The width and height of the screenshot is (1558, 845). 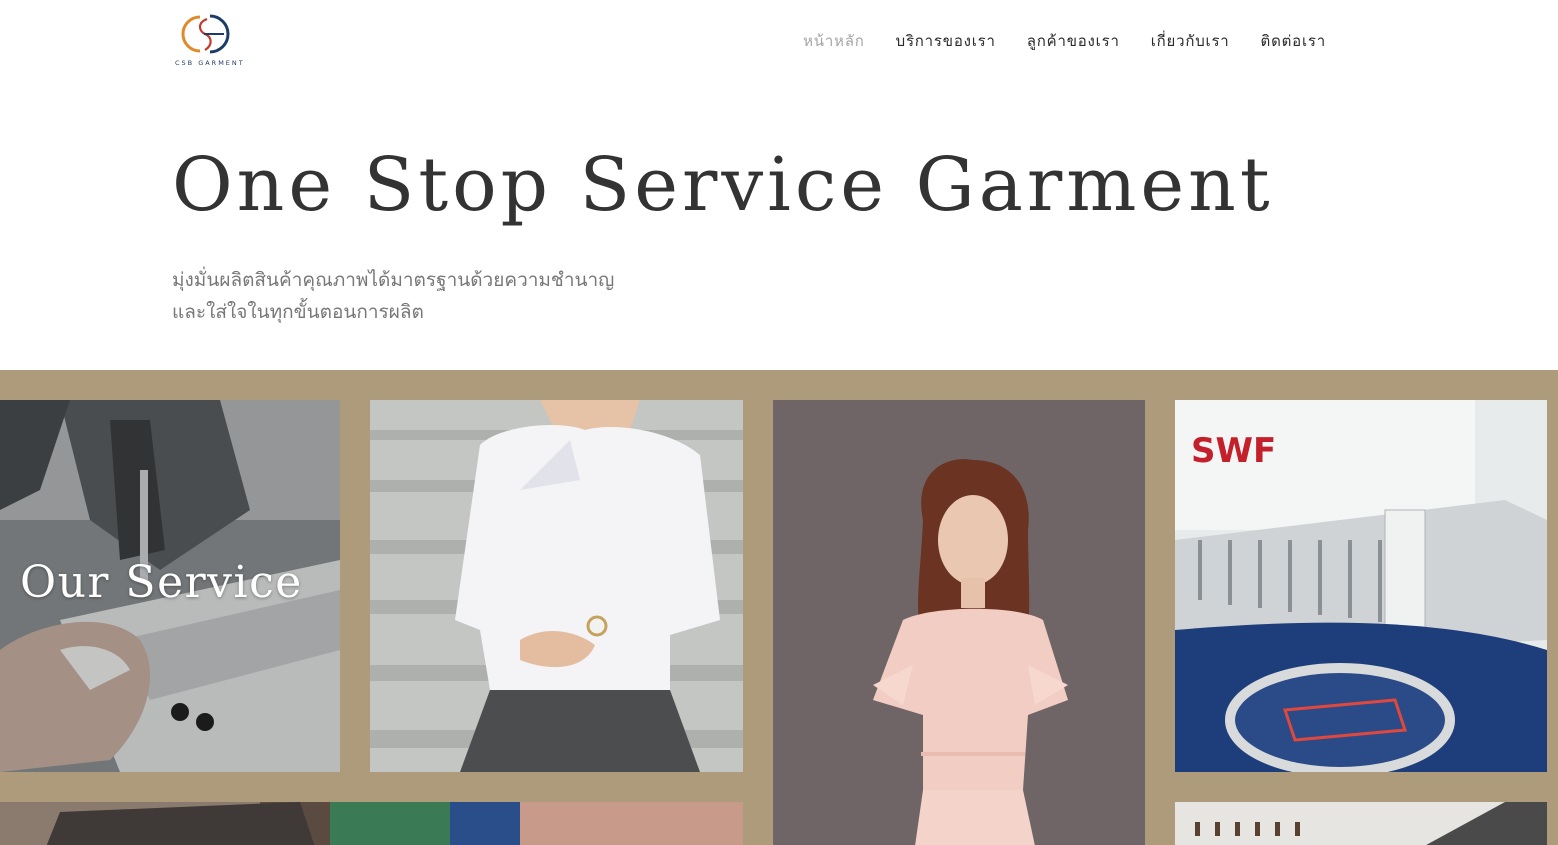 I want to click on printing-machine-tile, so click(x=371, y=823).